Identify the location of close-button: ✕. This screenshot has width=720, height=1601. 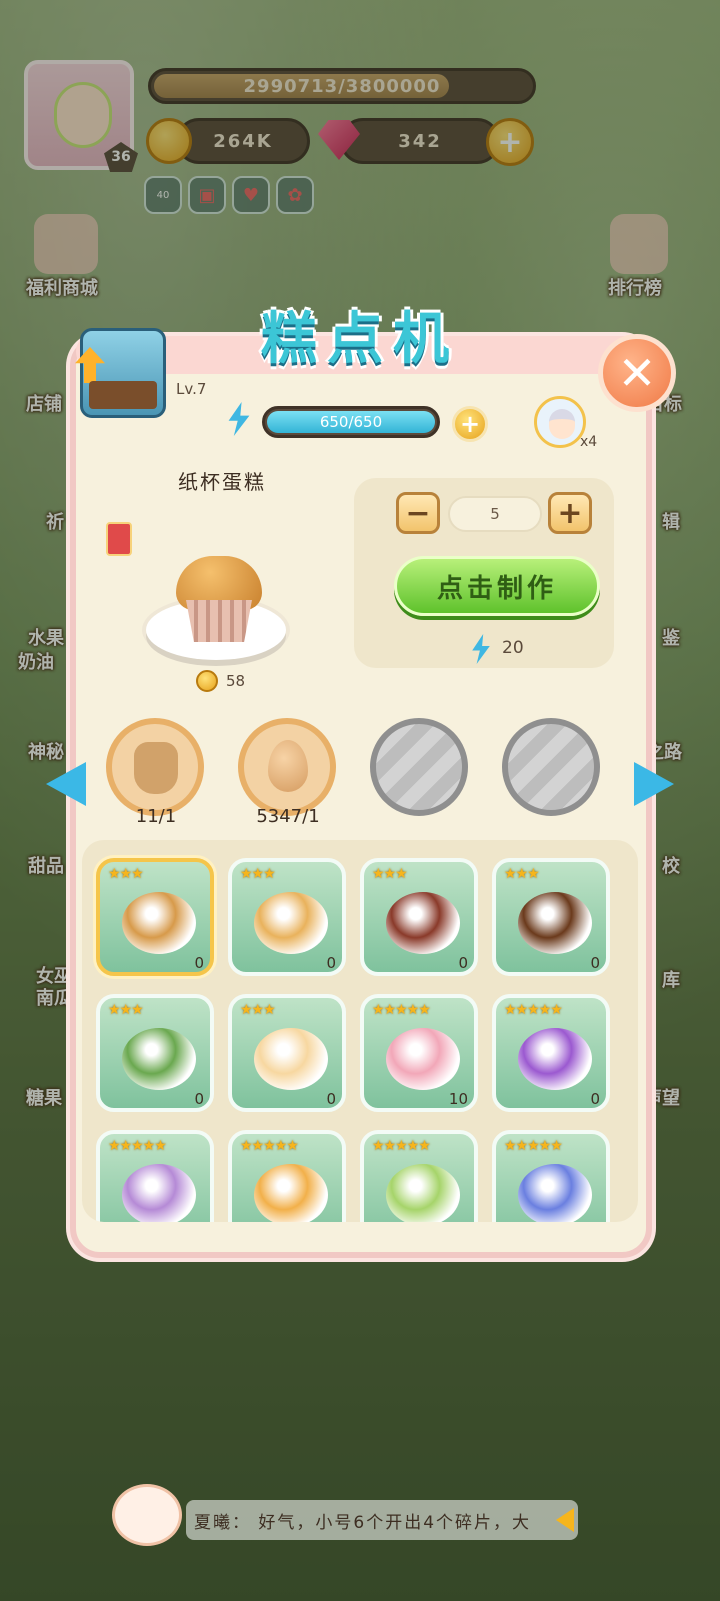
(637, 373).